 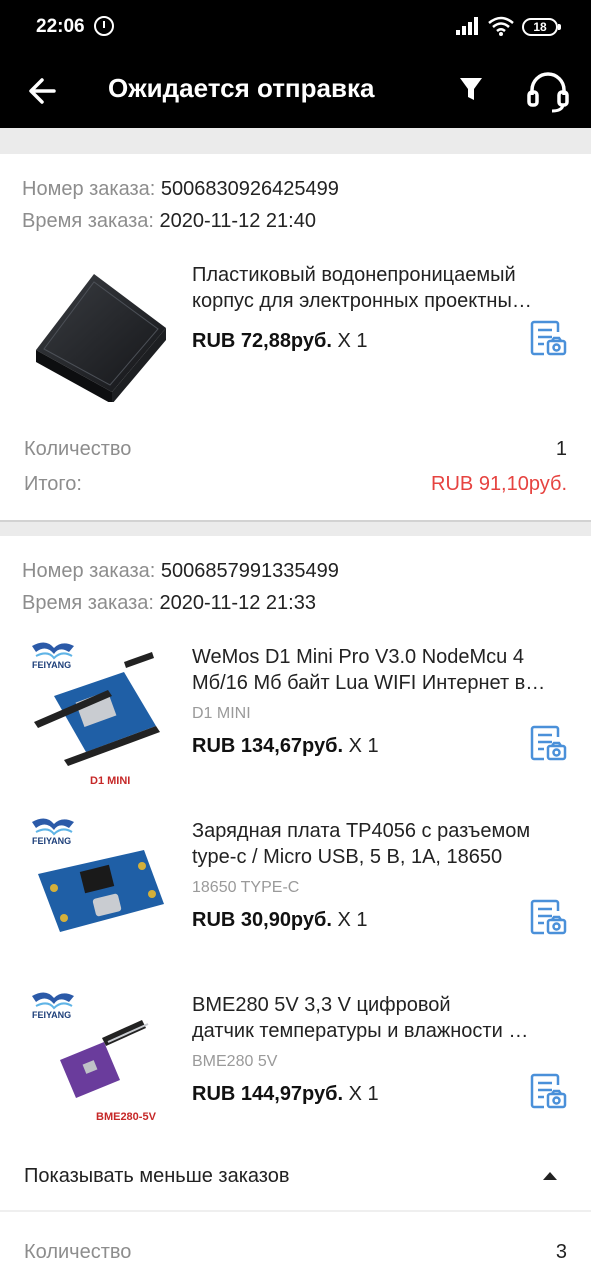 What do you see at coordinates (237, 603) in the screenshot?
I see `order-time: 2020-11-12 21:33` at bounding box center [237, 603].